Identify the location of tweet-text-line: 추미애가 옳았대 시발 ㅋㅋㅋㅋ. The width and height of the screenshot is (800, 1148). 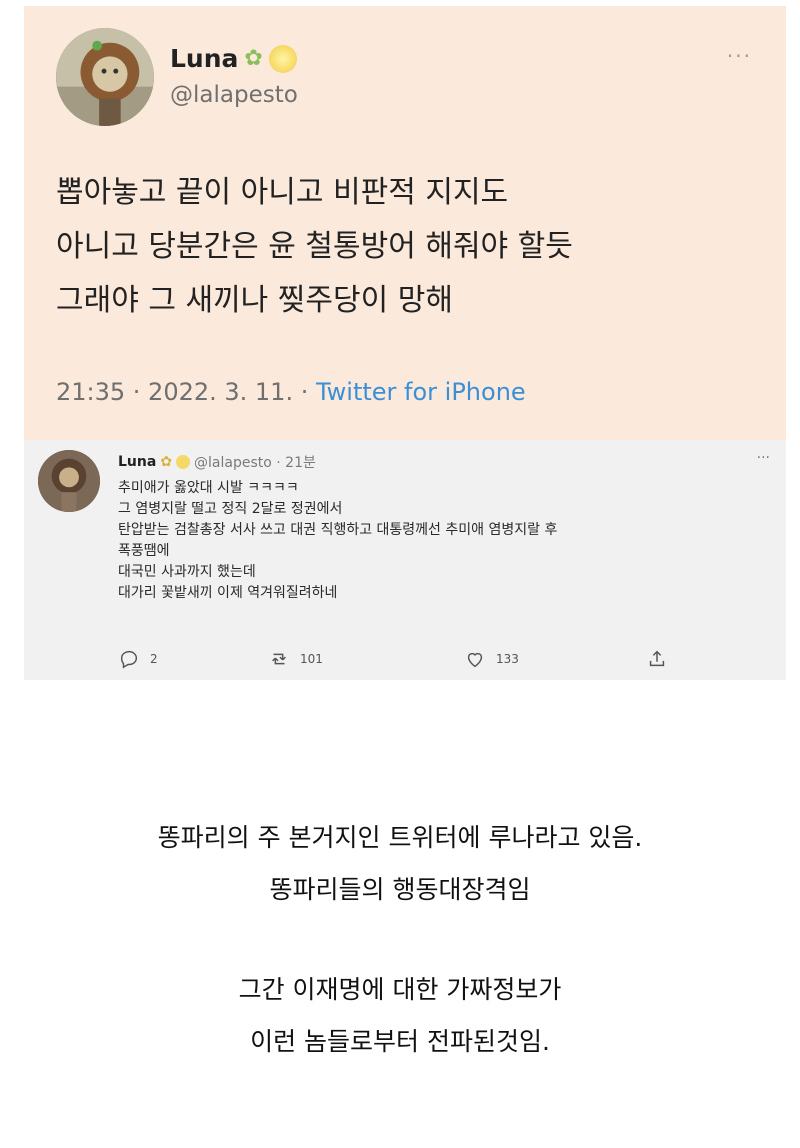
(208, 488).